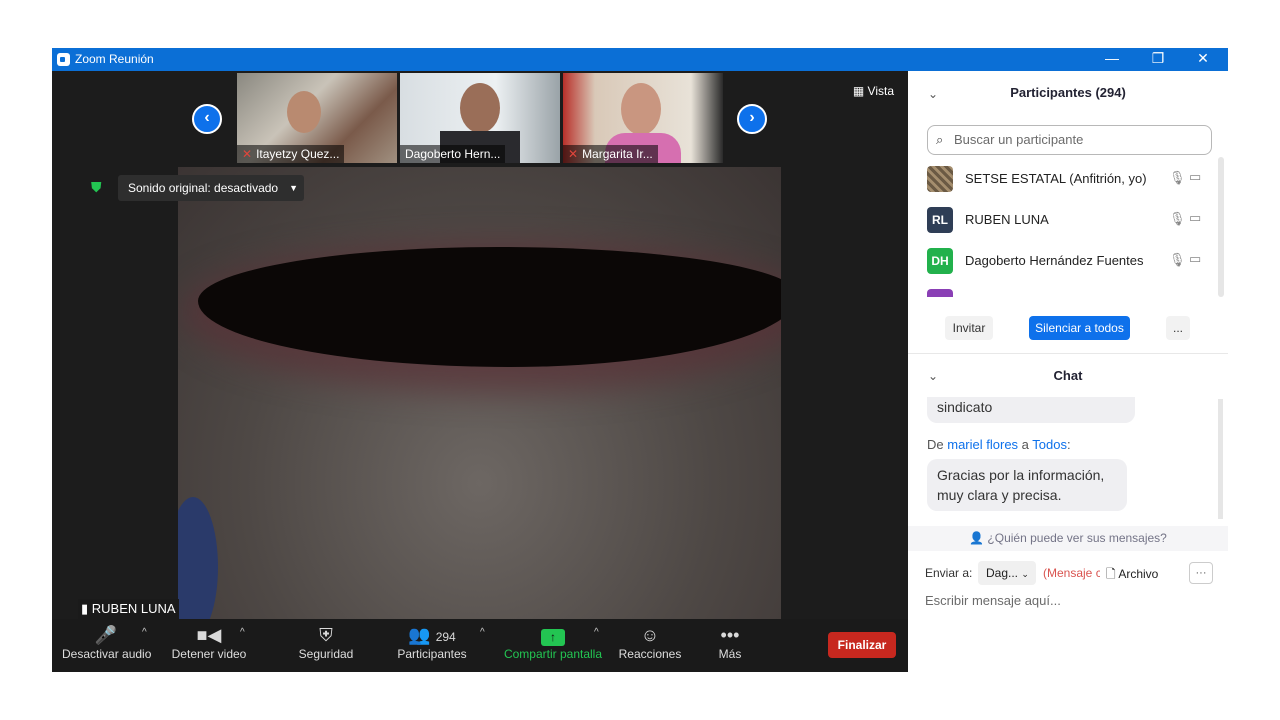 Image resolution: width=1280 pixels, height=720 pixels. I want to click on chevron-down-icon: ▼, so click(293, 188).